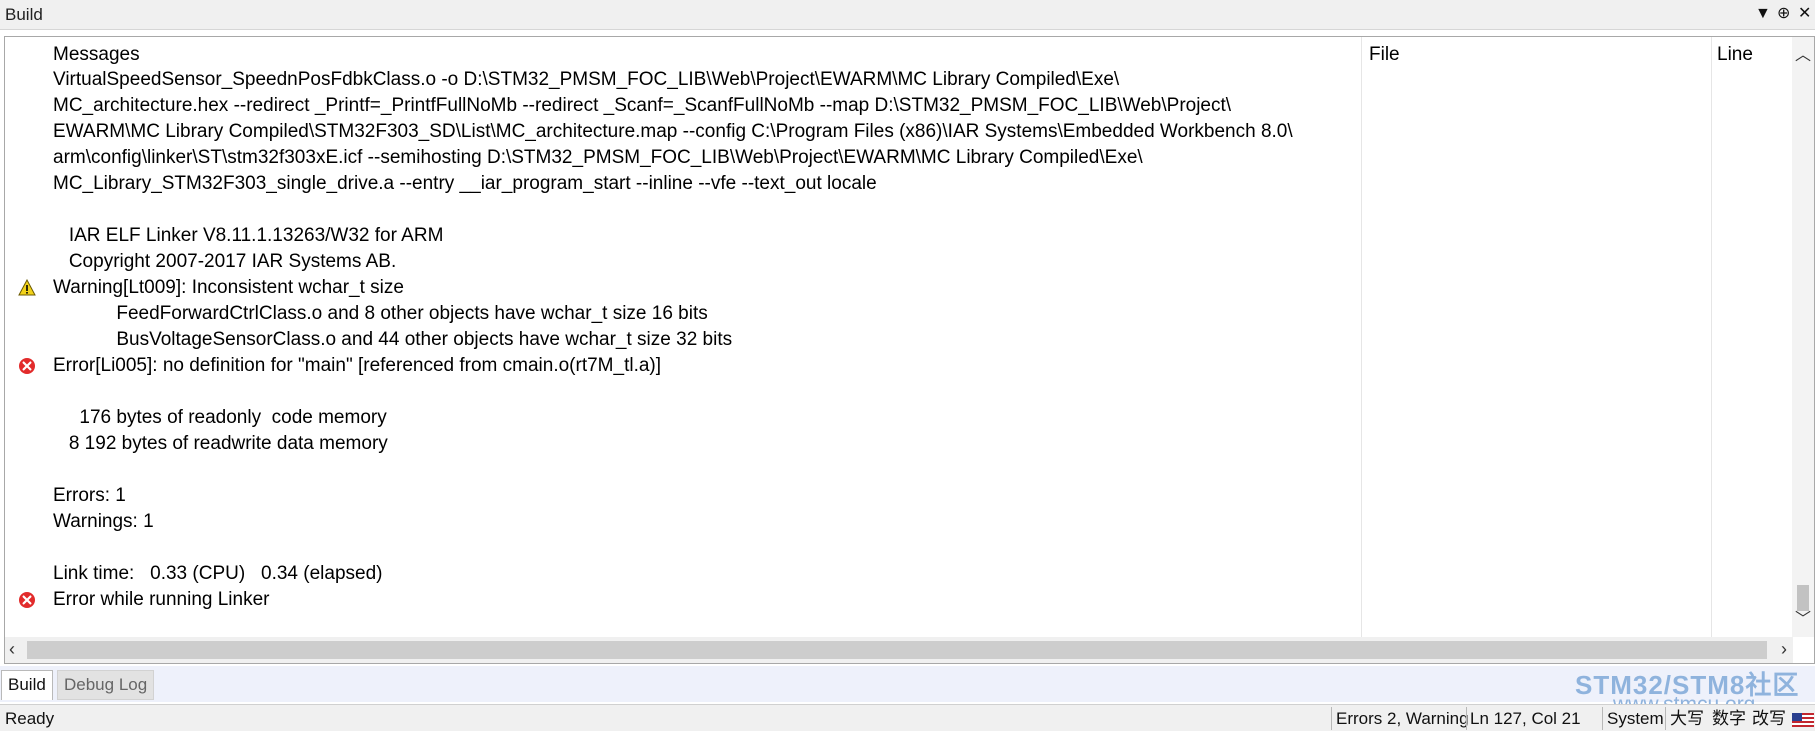 This screenshot has height=731, width=1815. I want to click on message-text: Errors: 1, so click(89, 495).